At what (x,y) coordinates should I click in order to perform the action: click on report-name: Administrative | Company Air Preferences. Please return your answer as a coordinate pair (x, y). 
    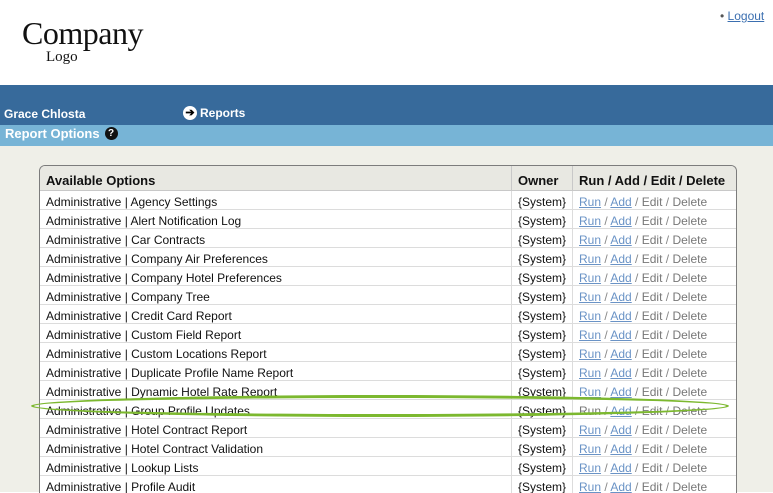
    Looking at the image, I should click on (276, 257).